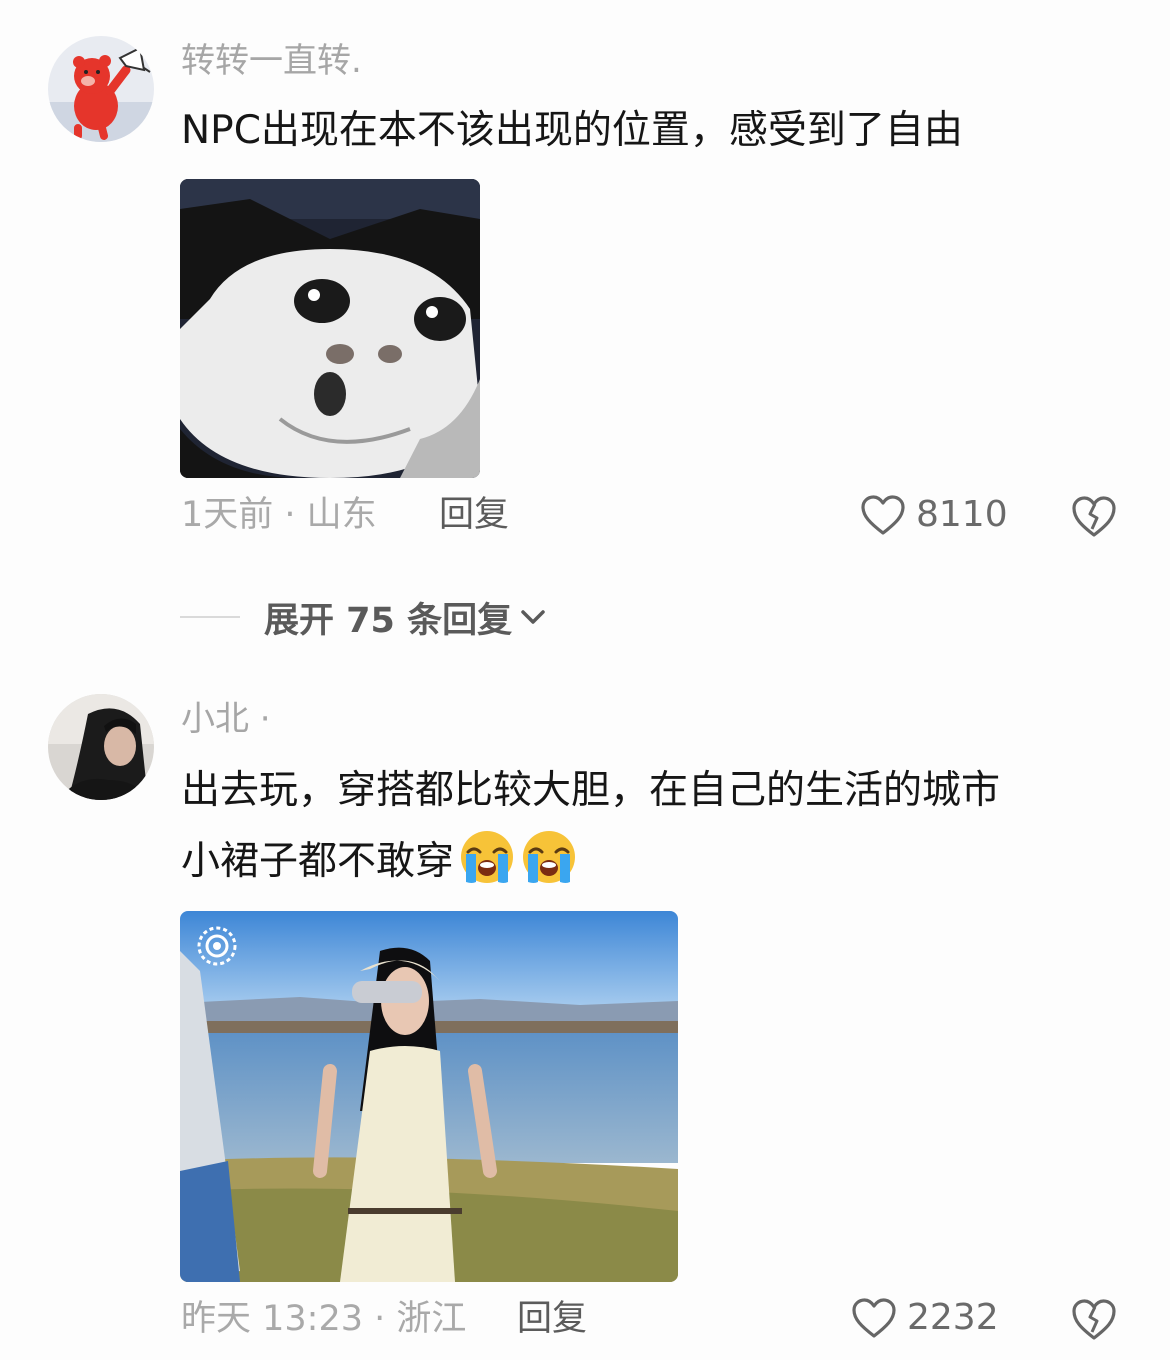 The image size is (1170, 1360). I want to click on comment-time-location: 昨天 13:23 · 浙江, so click(324, 1319).